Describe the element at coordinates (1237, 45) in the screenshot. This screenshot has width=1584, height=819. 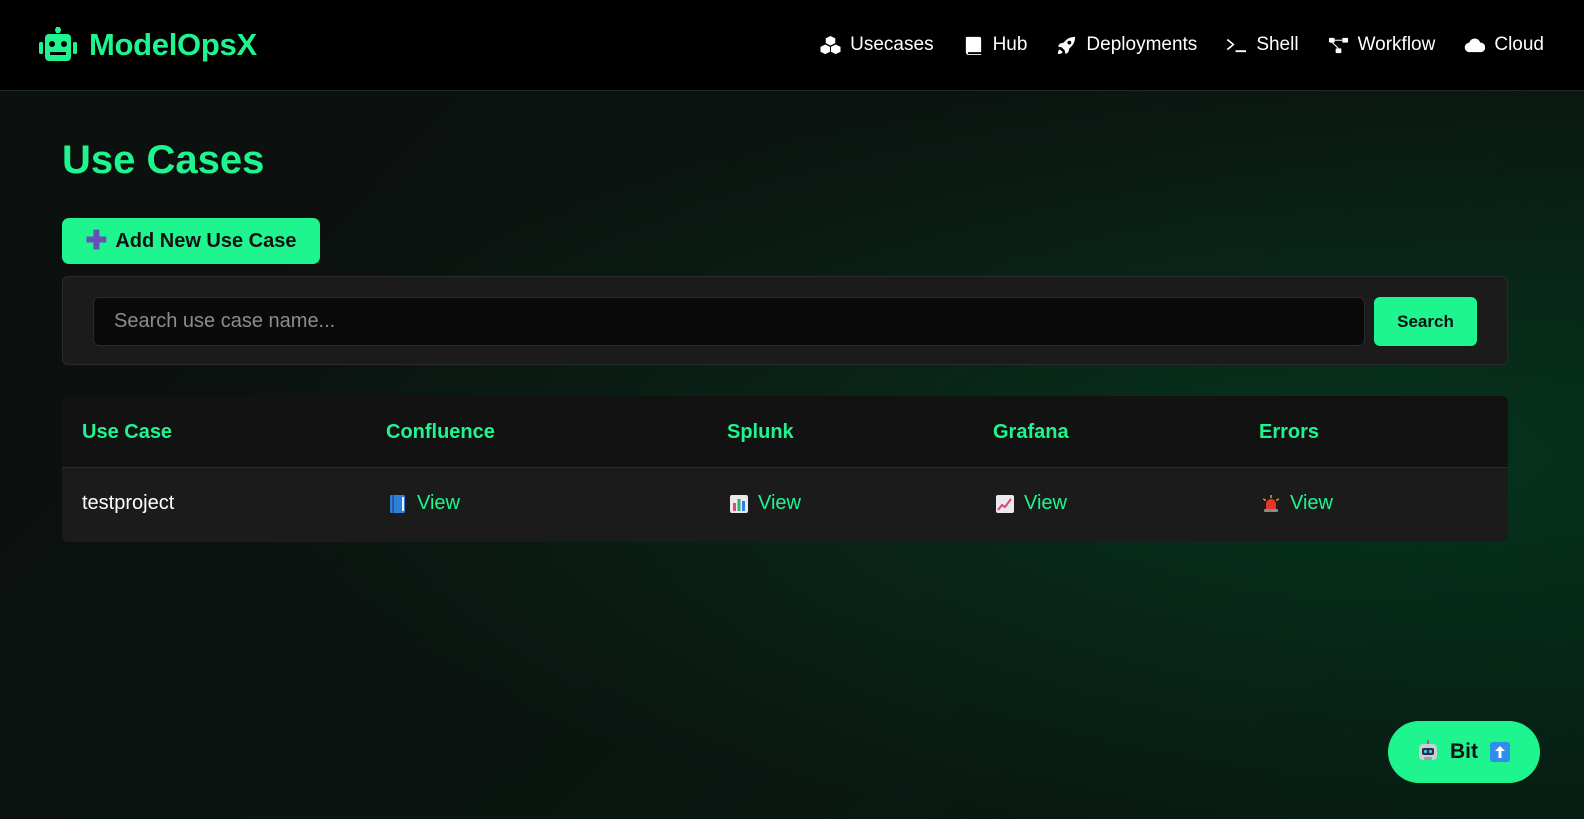
I see `terminal-icon` at that location.